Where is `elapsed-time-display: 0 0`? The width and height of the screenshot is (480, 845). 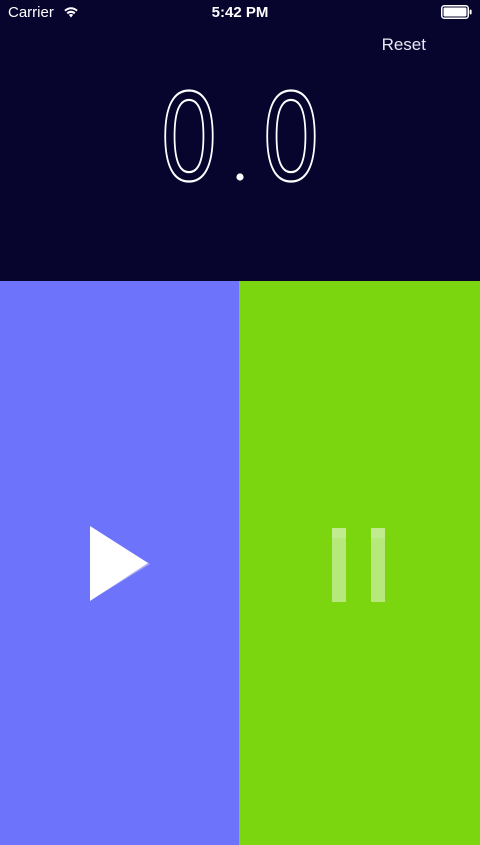
elapsed-time-display: 0 0 is located at coordinates (240, 135).